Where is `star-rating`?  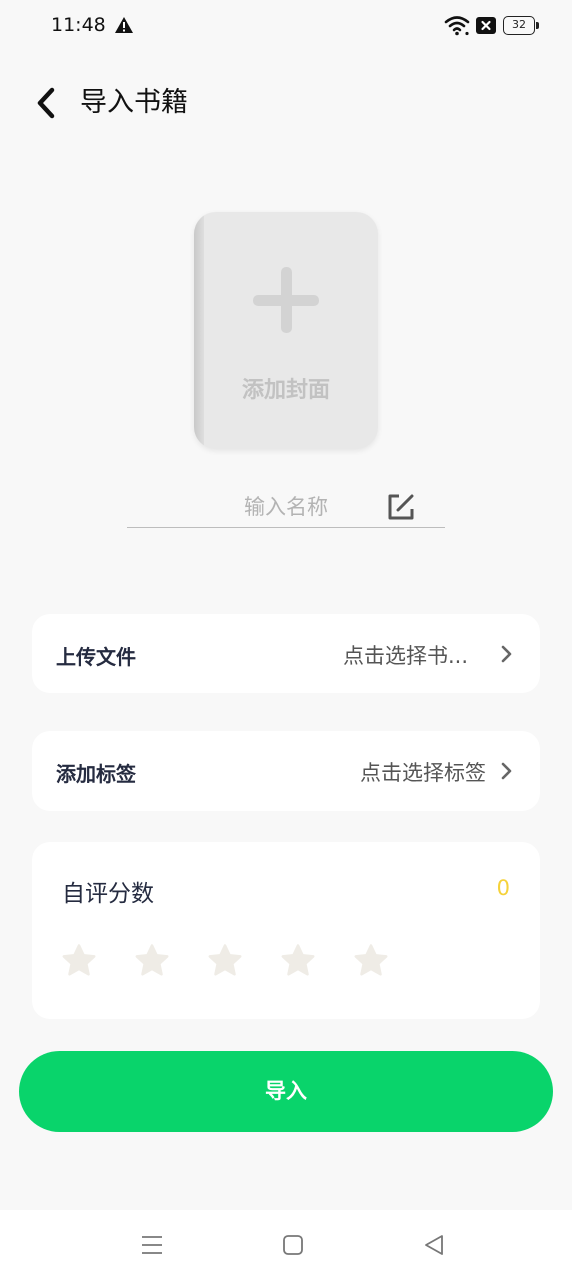
star-rating is located at coordinates (240, 962).